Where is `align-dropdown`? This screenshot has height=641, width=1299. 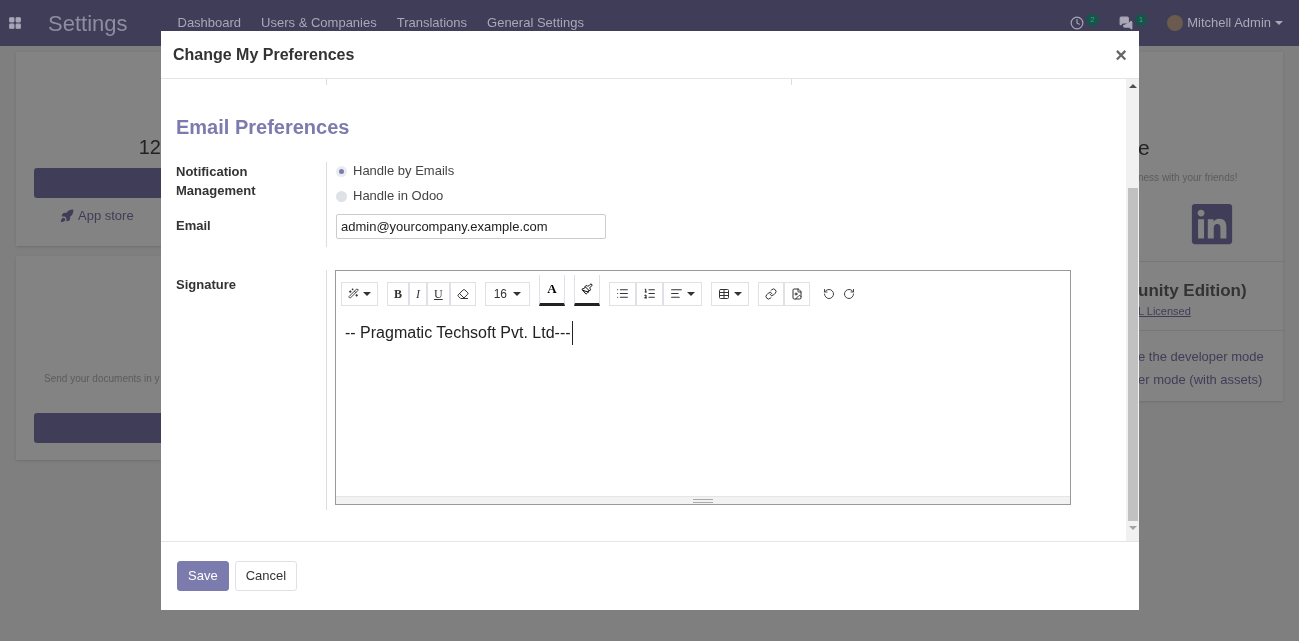
align-dropdown is located at coordinates (683, 293).